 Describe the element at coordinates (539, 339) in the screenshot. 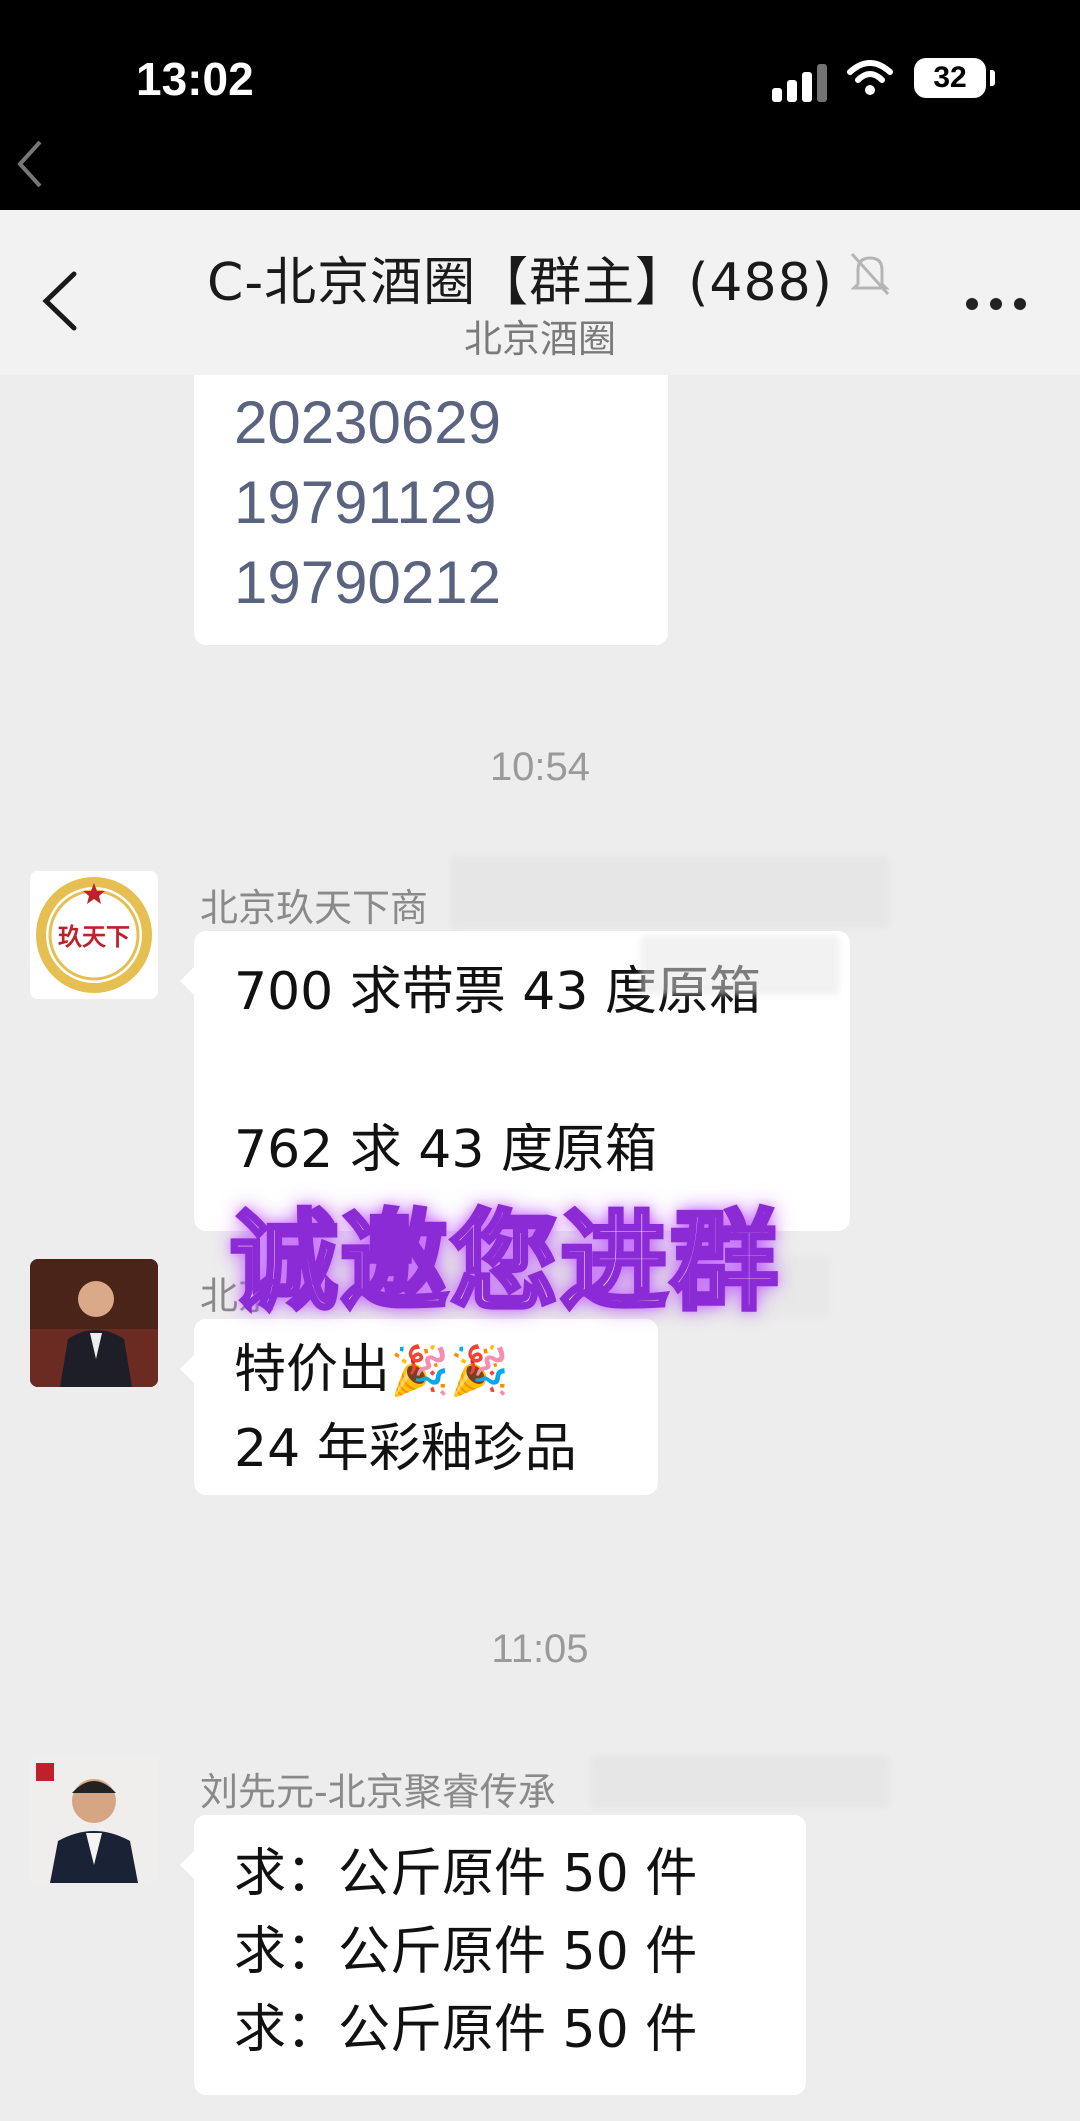

I see `group-subtitle: 北京酒圈` at that location.